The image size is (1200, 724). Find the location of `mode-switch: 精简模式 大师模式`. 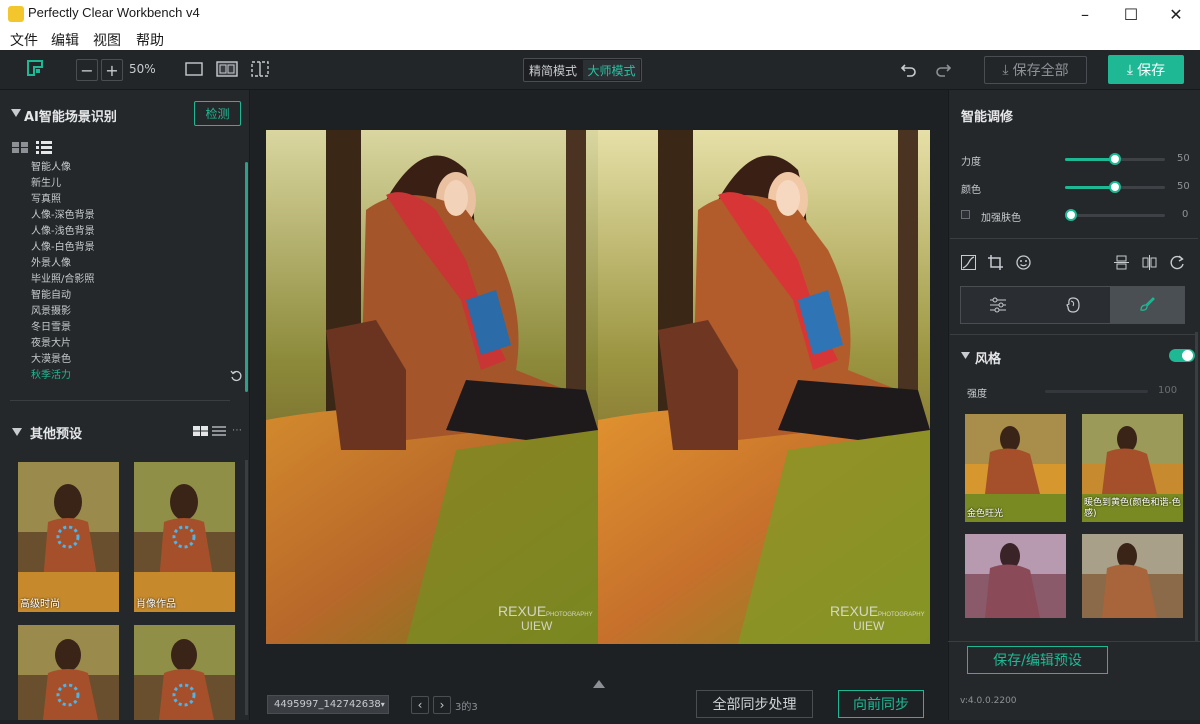

mode-switch: 精简模式 大师模式 is located at coordinates (582, 70).